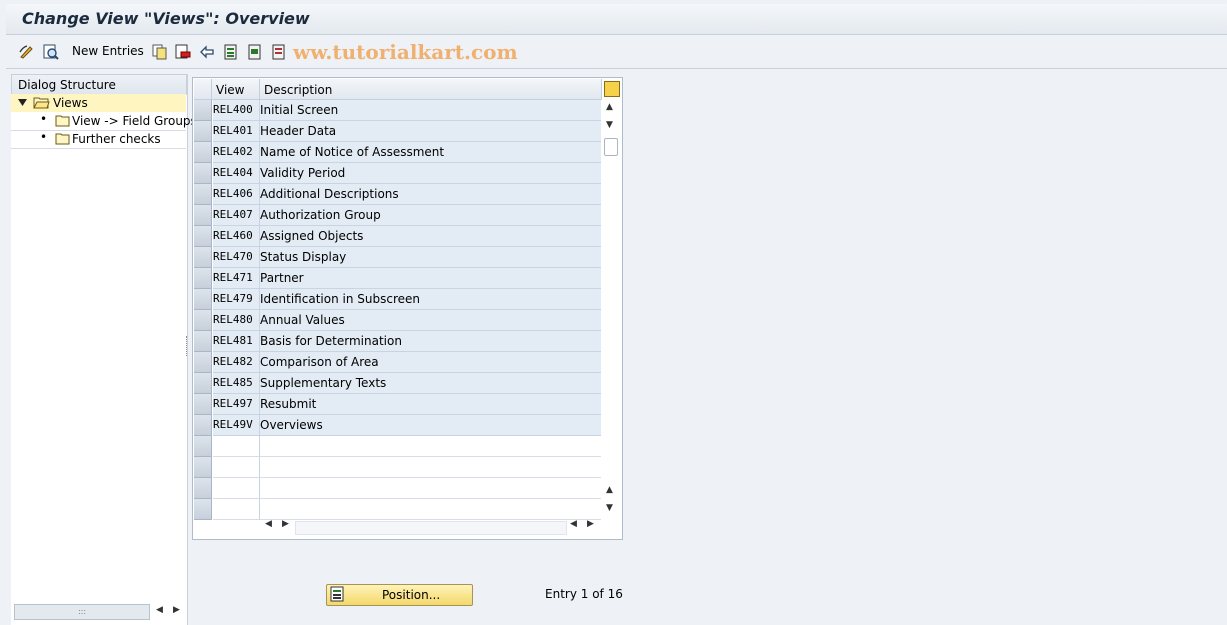 The width and height of the screenshot is (1227, 625). What do you see at coordinates (611, 309) in the screenshot?
I see `vertical-scrollbar: ▲ ▼ ▲ ▼` at bounding box center [611, 309].